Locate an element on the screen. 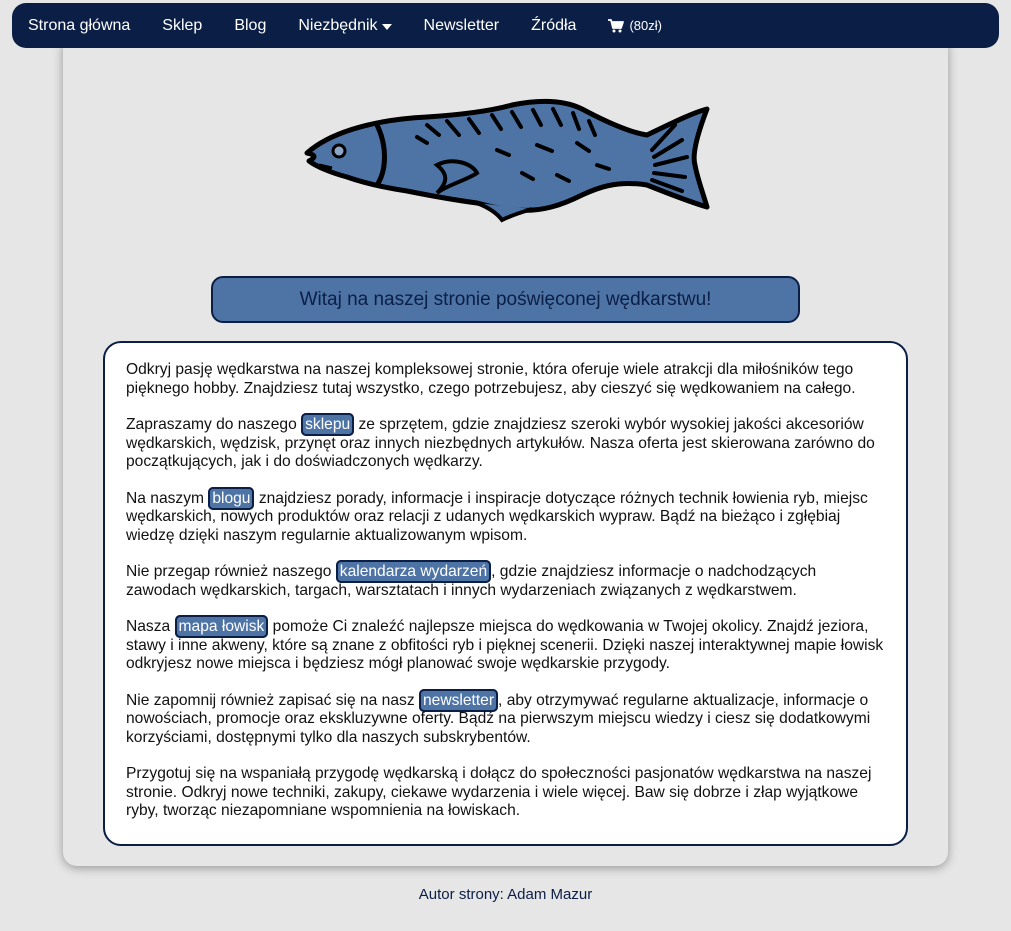  blog-link: blogu is located at coordinates (231, 498).